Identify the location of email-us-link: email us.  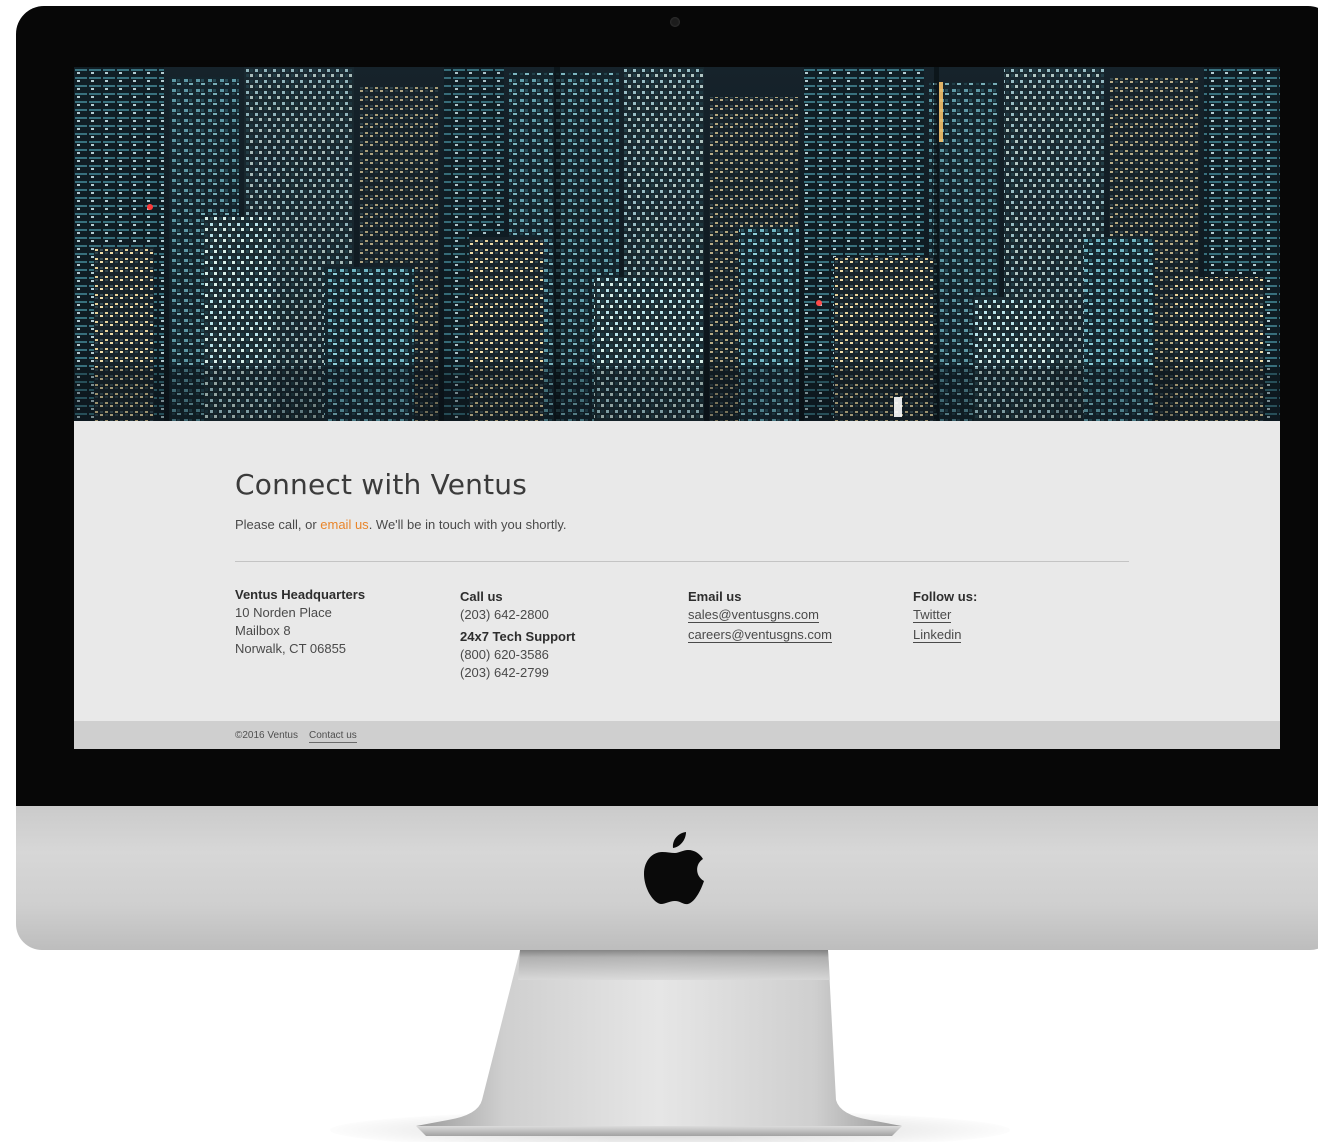
(344, 524).